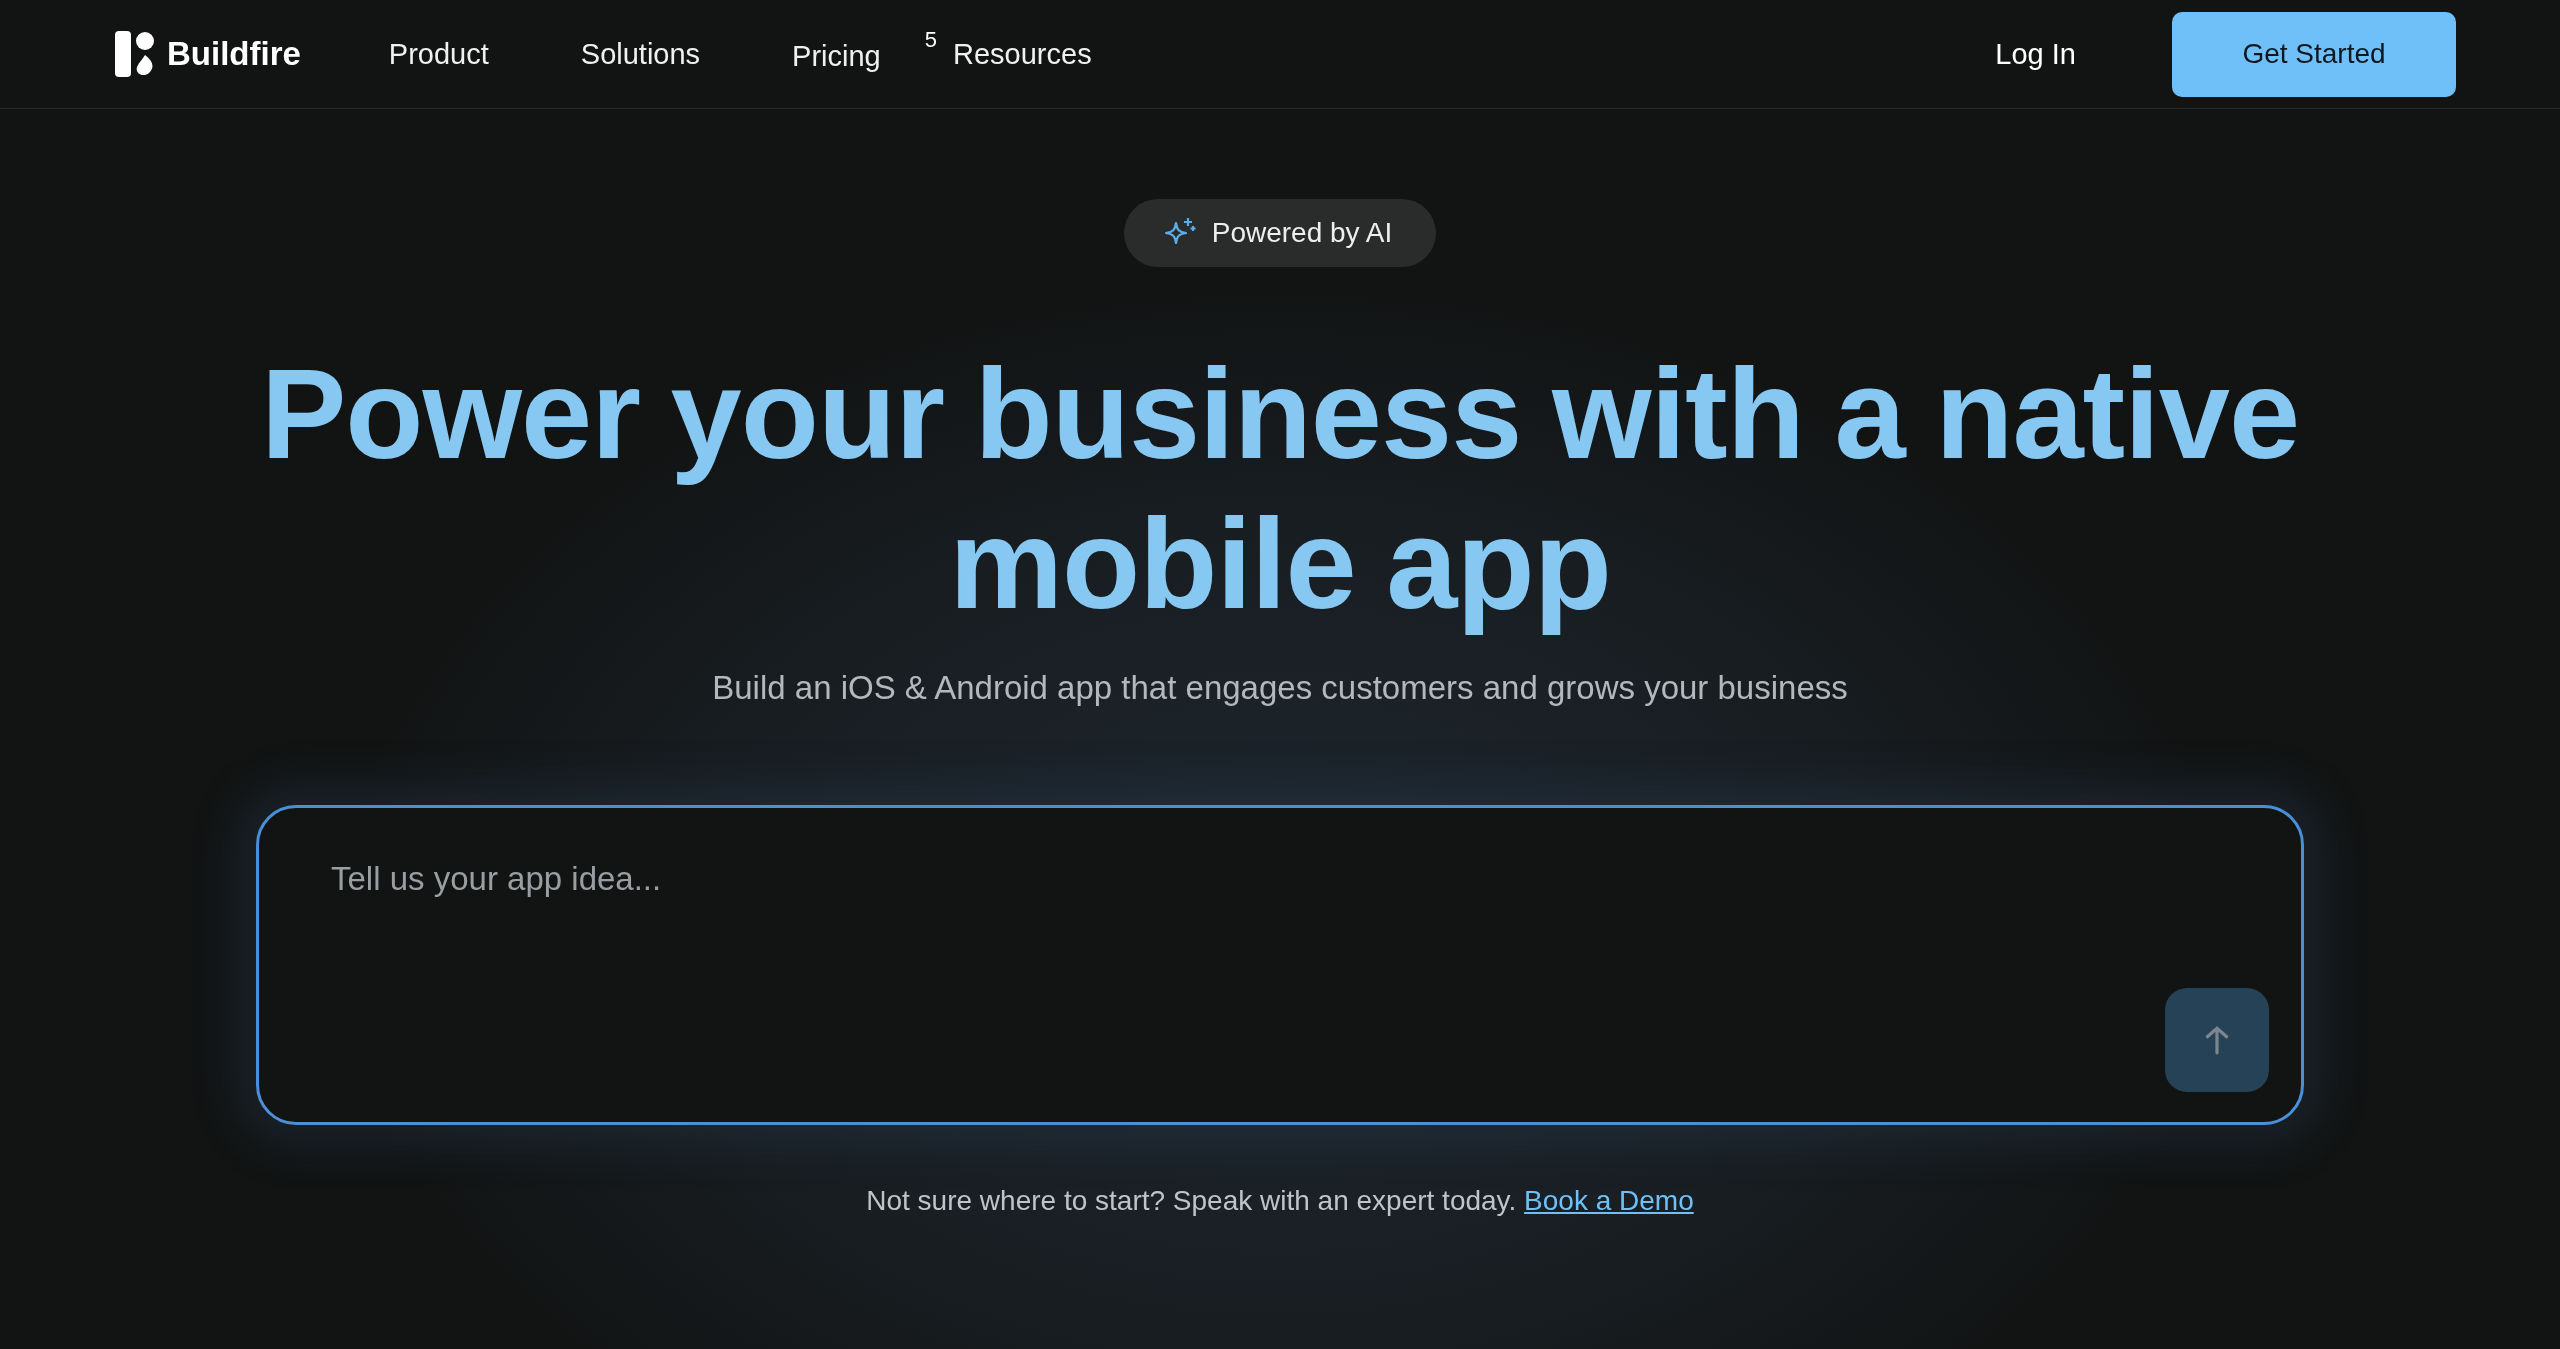 This screenshot has width=2560, height=1349. Describe the element at coordinates (1022, 54) in the screenshot. I see `nav-link: Resources` at that location.